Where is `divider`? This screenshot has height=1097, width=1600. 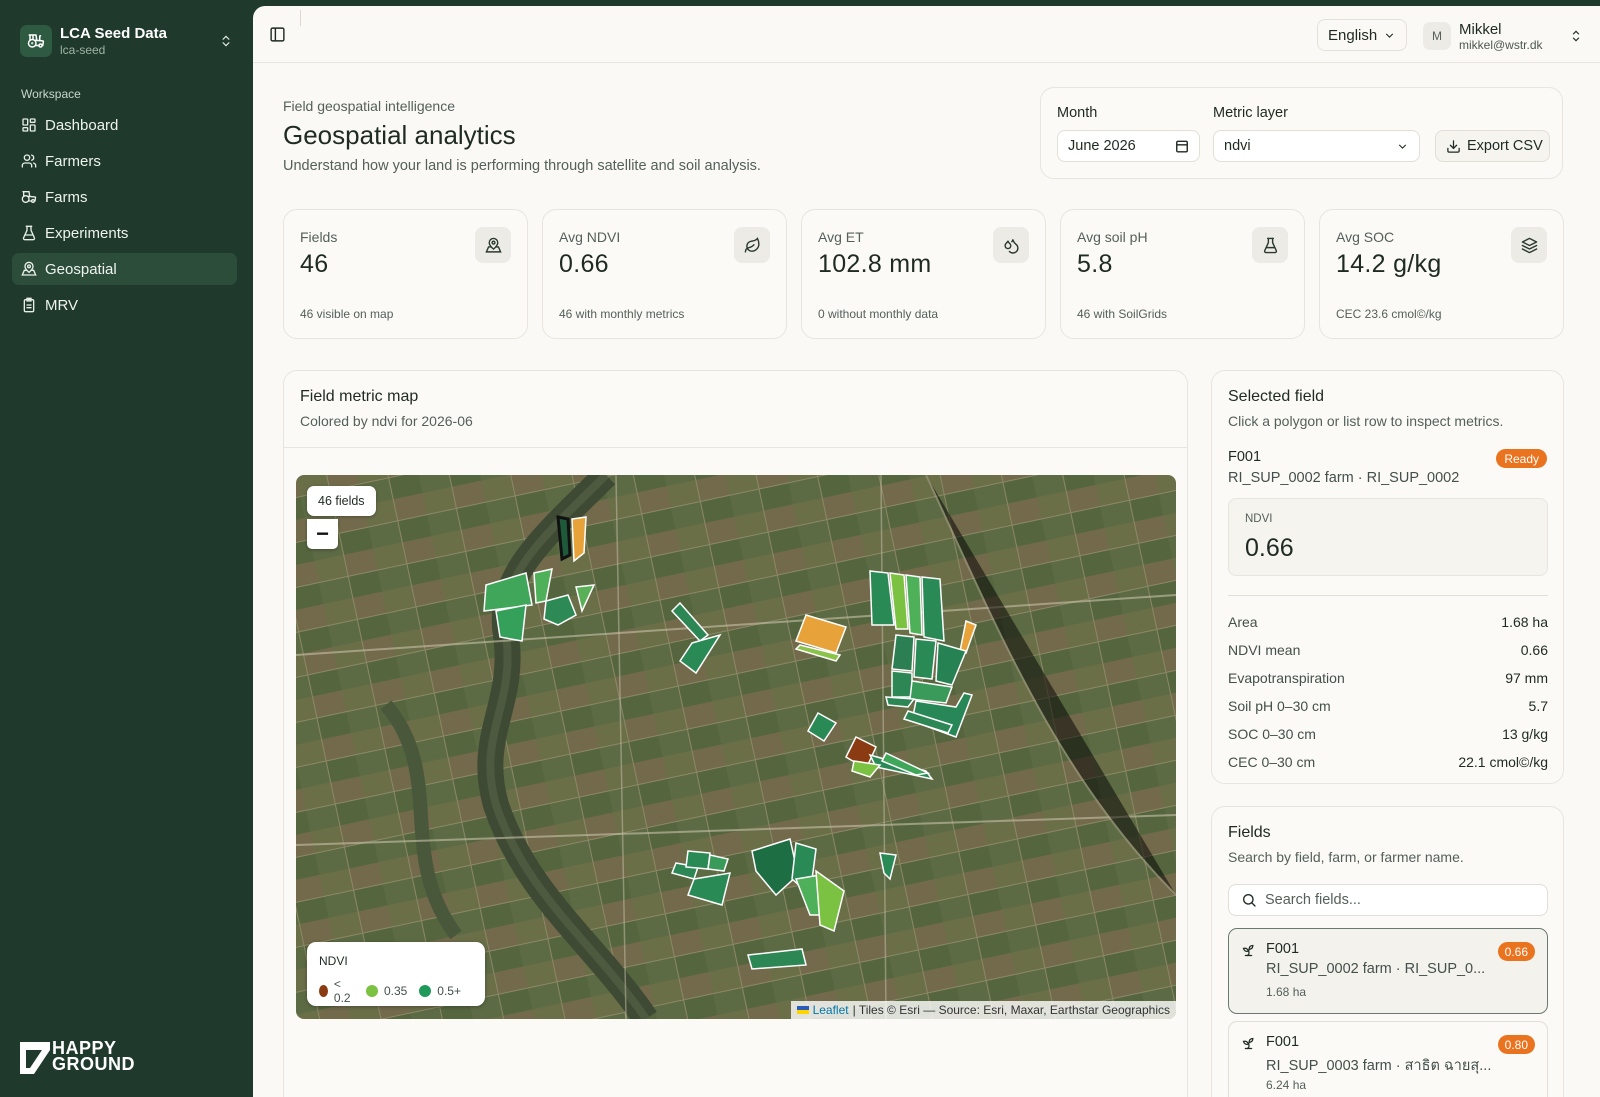
divider is located at coordinates (735, 447).